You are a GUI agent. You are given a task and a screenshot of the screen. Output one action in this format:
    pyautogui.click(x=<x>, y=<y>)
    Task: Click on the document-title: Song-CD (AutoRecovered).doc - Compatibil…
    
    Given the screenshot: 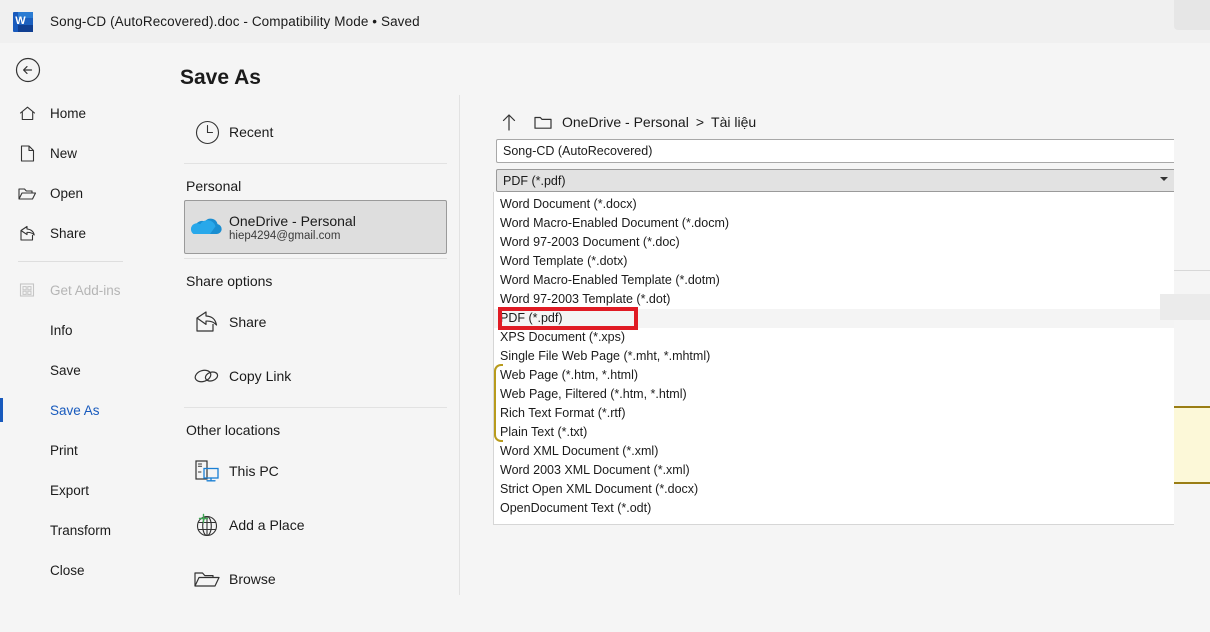 What is the action you would take?
    pyautogui.click(x=235, y=21)
    